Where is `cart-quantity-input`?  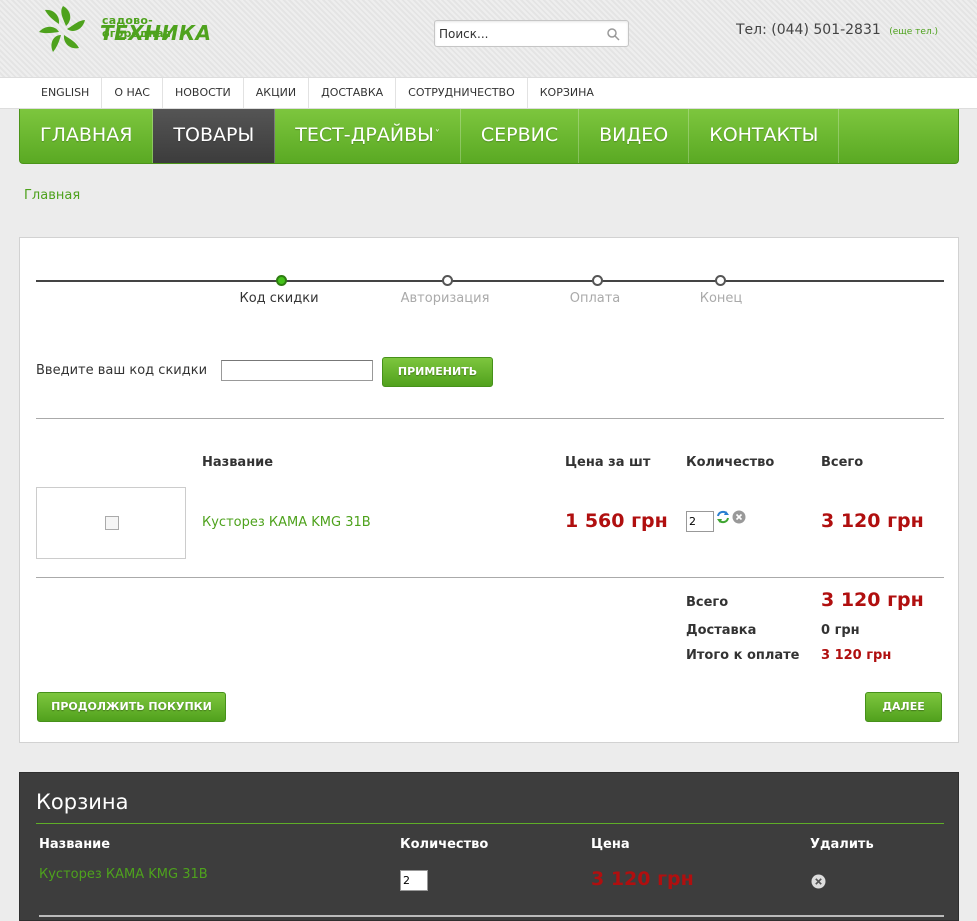
cart-quantity-input is located at coordinates (414, 880).